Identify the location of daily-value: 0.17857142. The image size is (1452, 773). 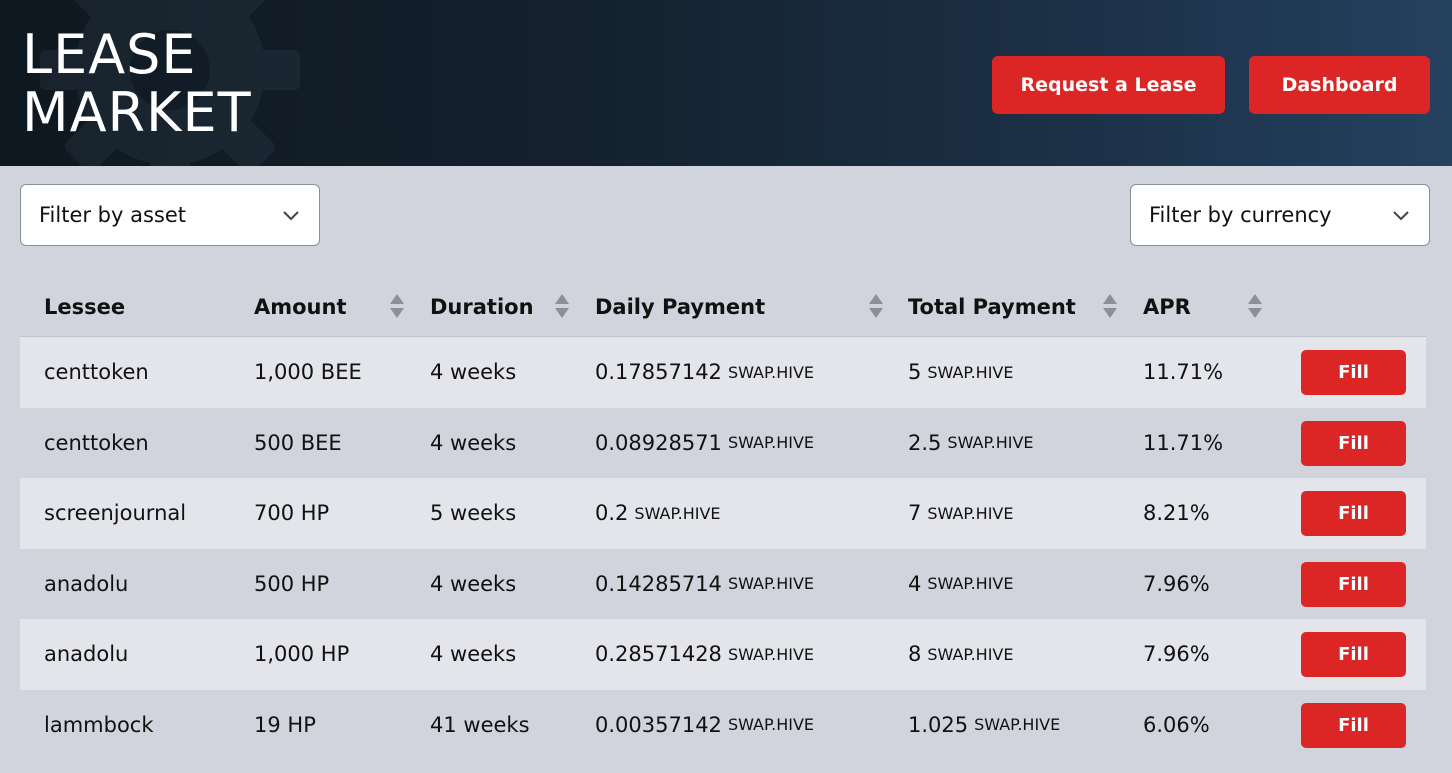
(658, 372).